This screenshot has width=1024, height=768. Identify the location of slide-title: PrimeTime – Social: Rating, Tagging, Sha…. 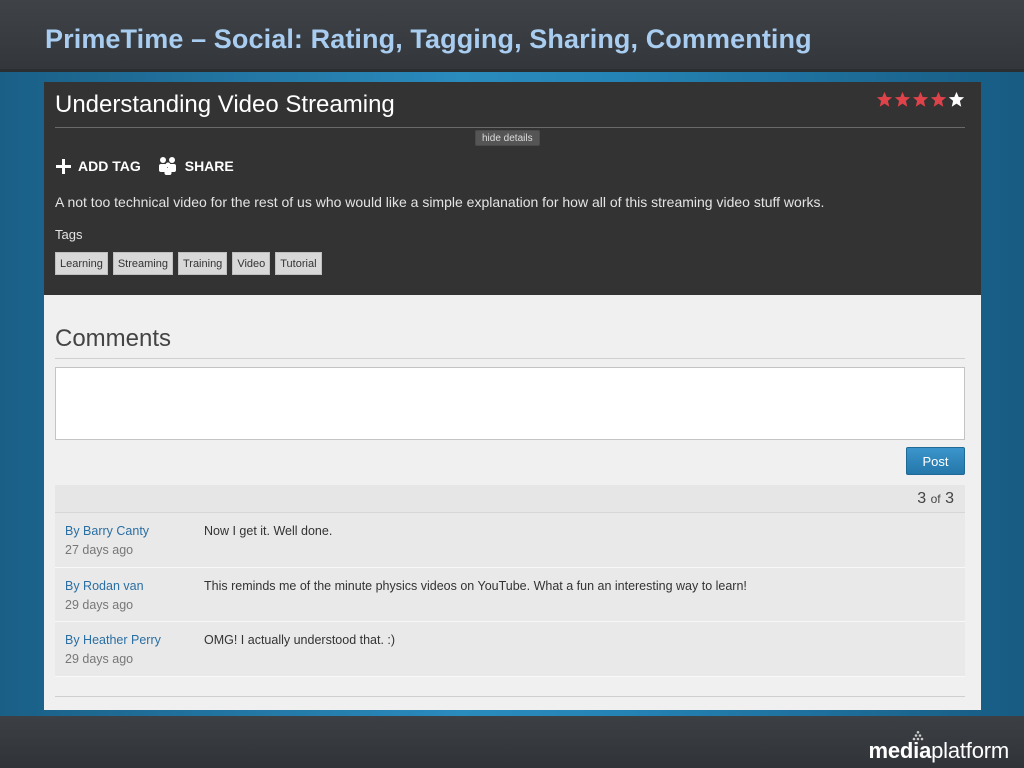
(428, 39).